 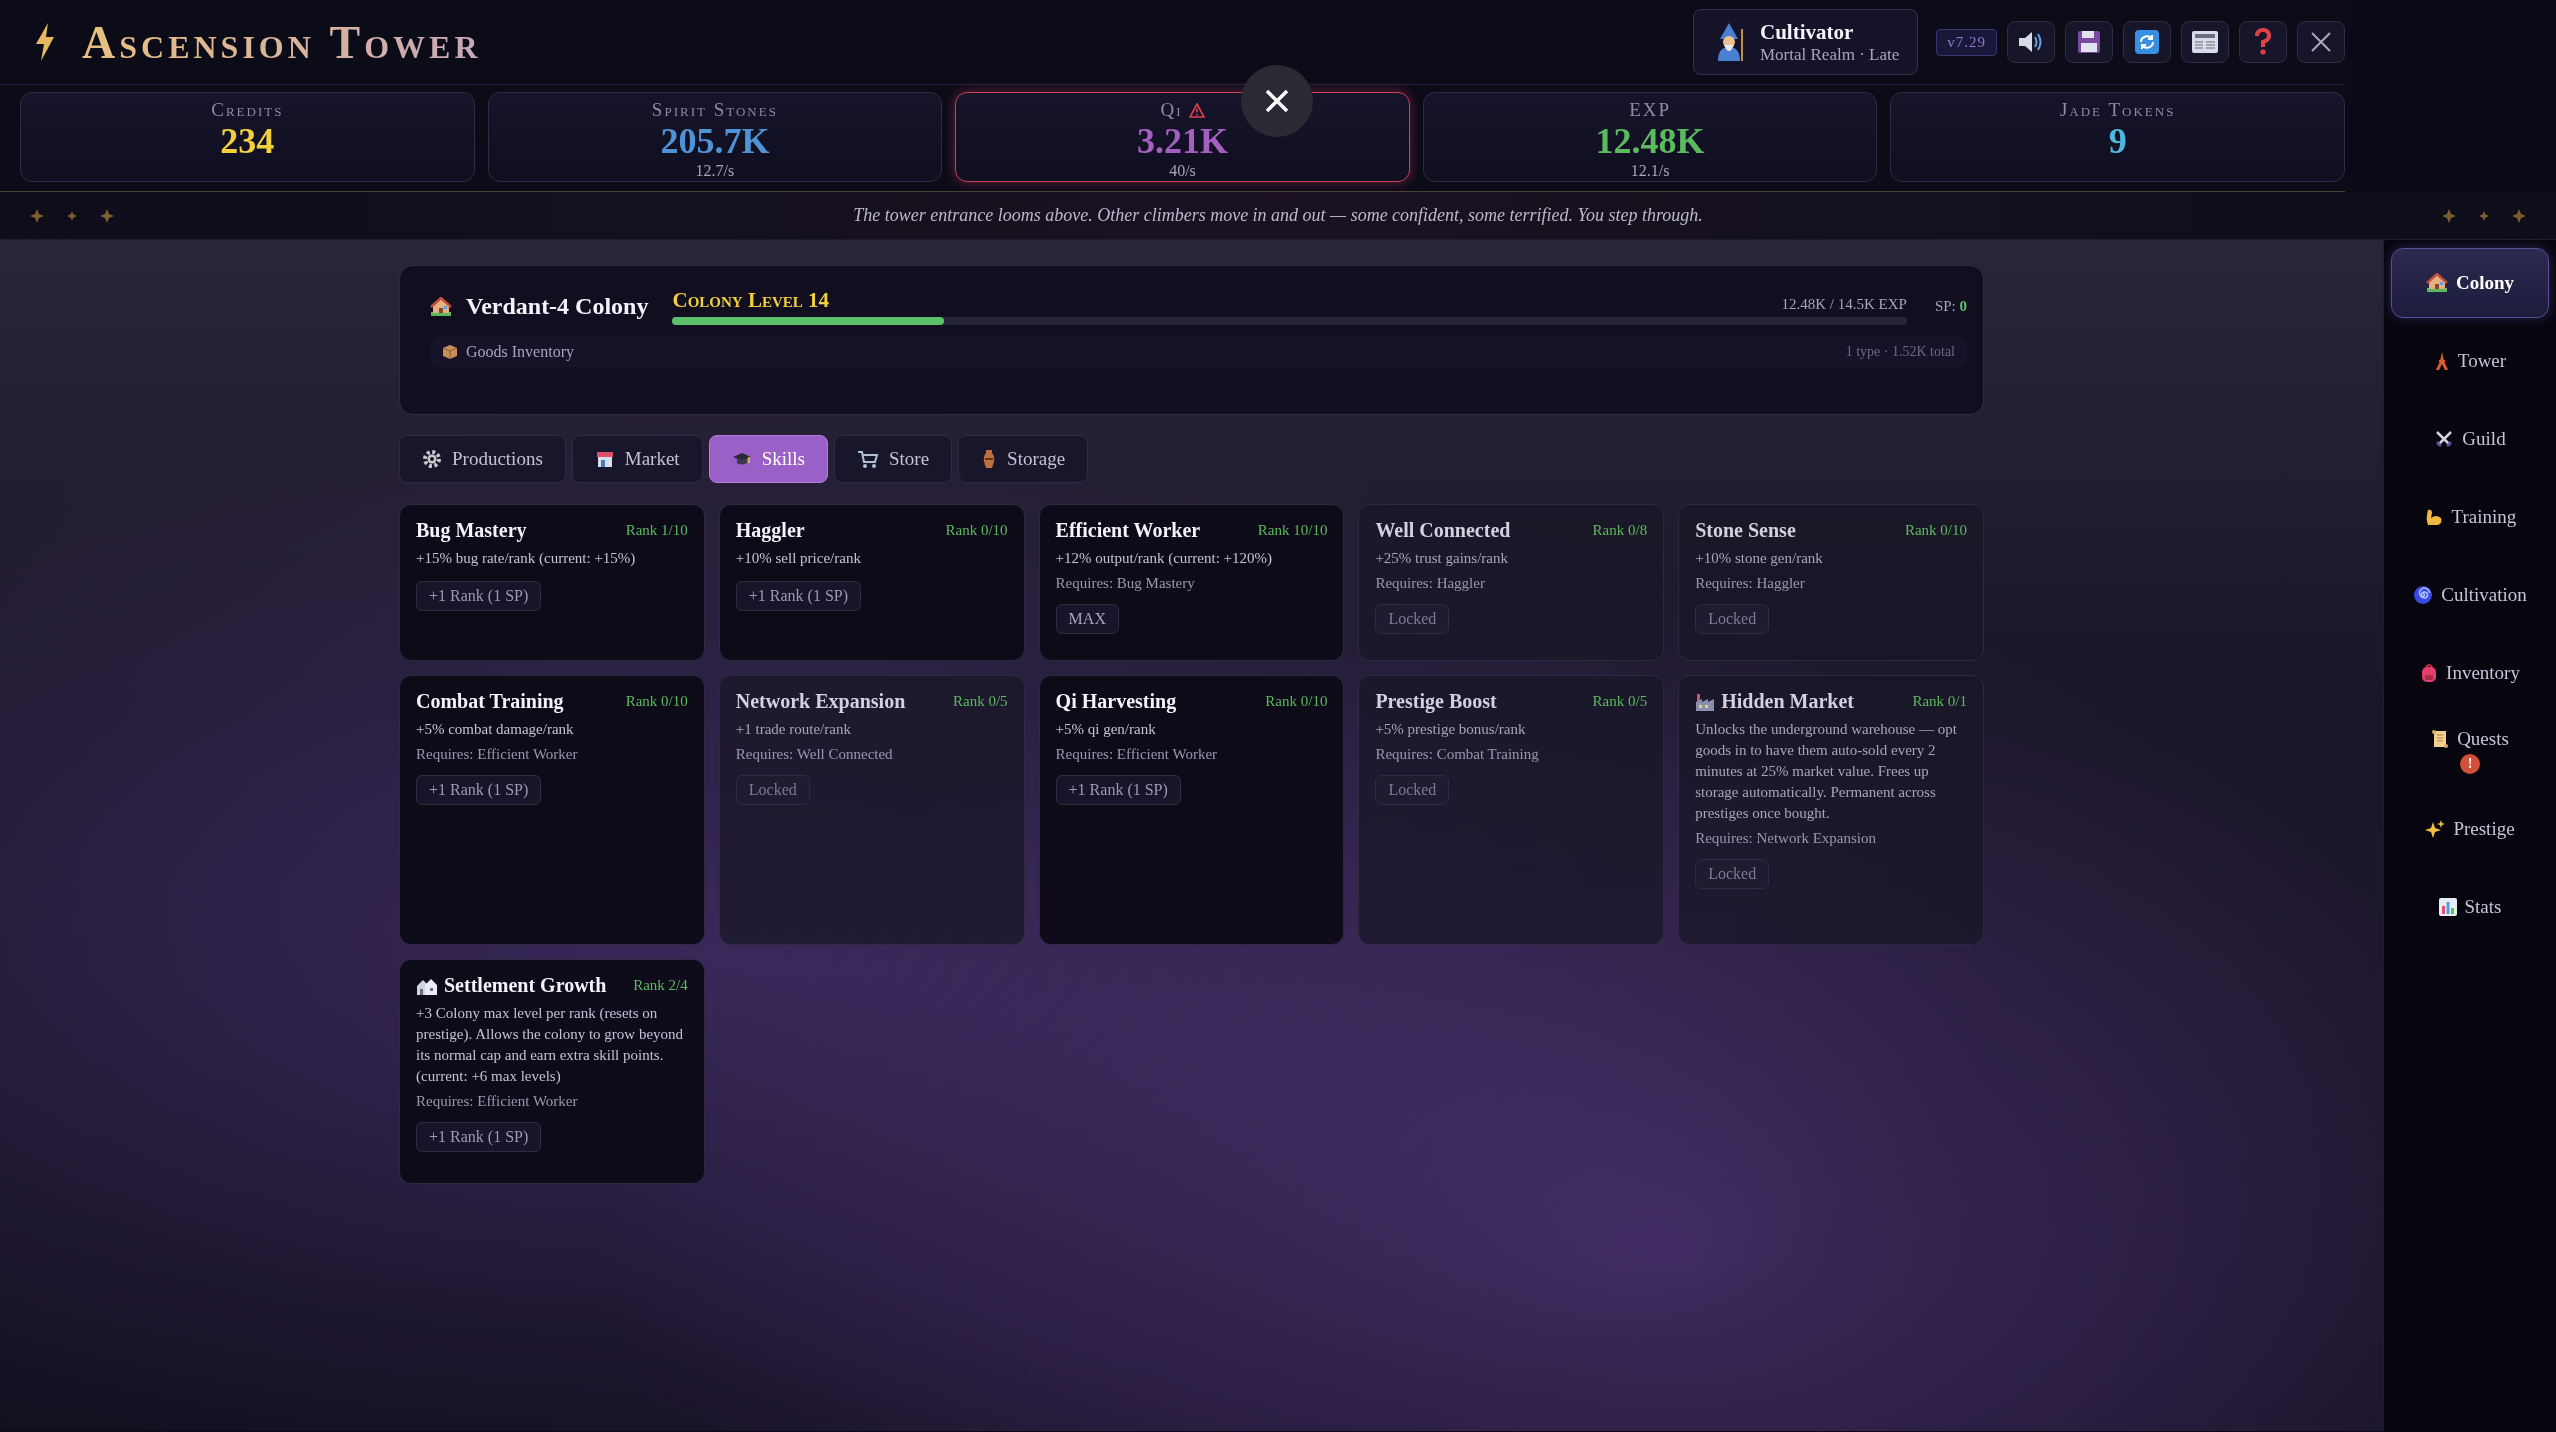 What do you see at coordinates (768, 459) in the screenshot?
I see `section-tab: Skills` at bounding box center [768, 459].